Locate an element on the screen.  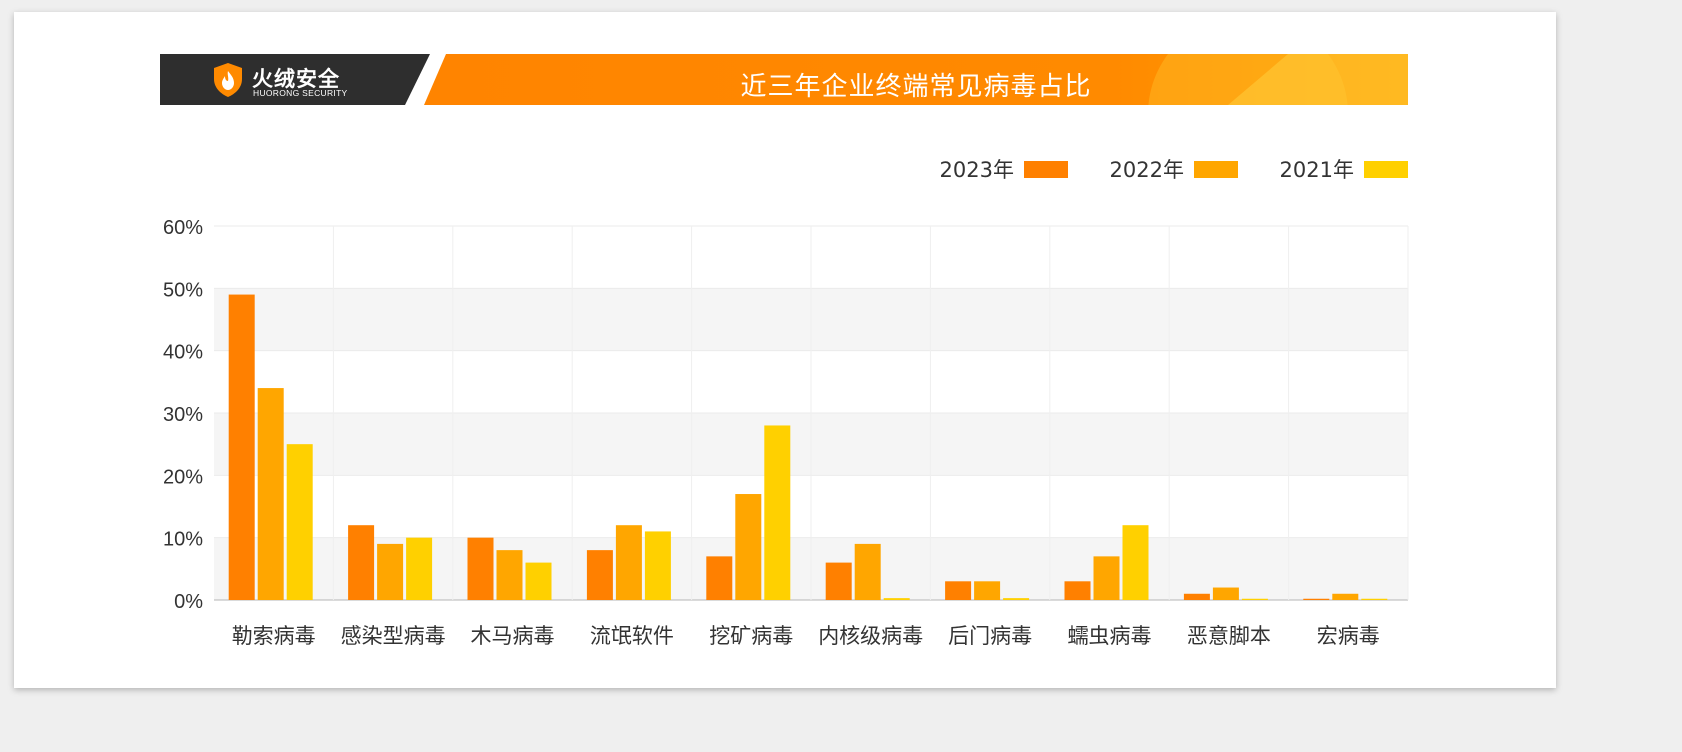
y-tick-label: 0% is located at coordinates (188, 602).